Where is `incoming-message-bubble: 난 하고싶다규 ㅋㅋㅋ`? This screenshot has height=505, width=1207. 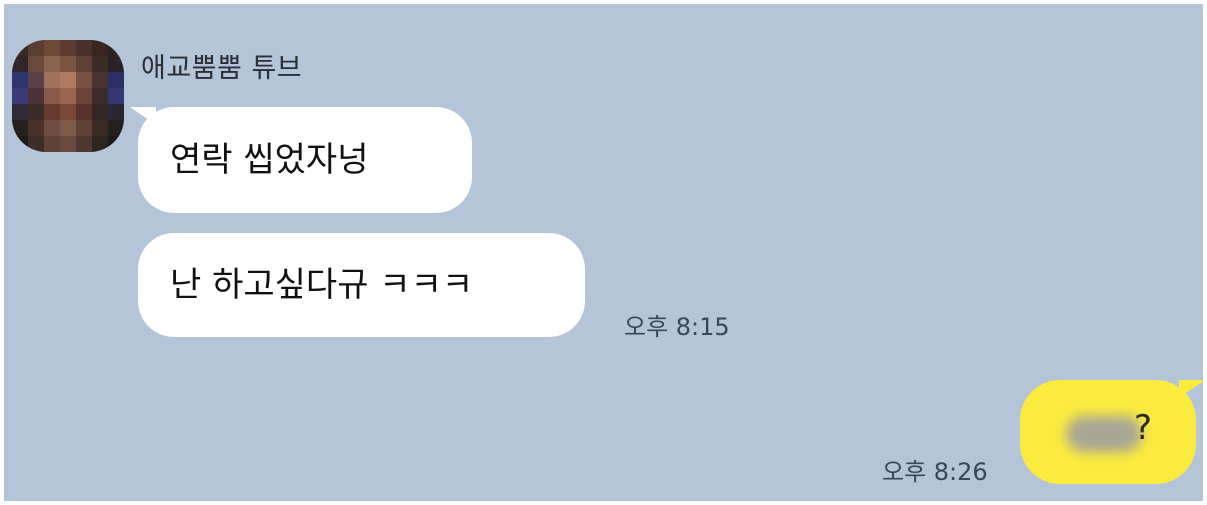 incoming-message-bubble: 난 하고싶다규 ㅋㅋㅋ is located at coordinates (361, 285).